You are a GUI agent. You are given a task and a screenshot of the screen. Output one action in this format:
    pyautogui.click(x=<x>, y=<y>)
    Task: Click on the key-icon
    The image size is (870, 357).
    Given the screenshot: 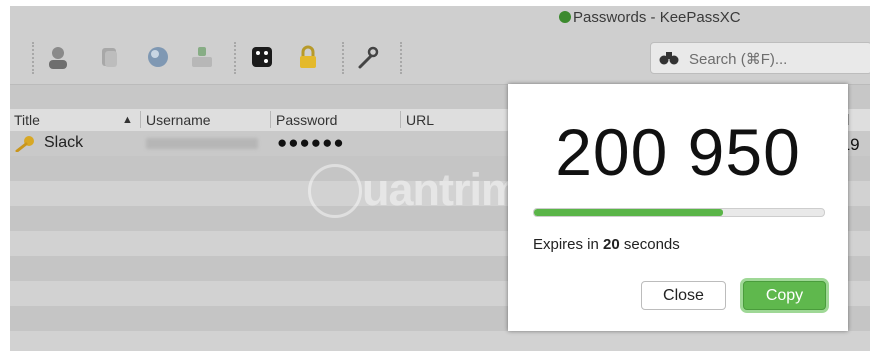 What is the action you would take?
    pyautogui.click(x=24, y=144)
    